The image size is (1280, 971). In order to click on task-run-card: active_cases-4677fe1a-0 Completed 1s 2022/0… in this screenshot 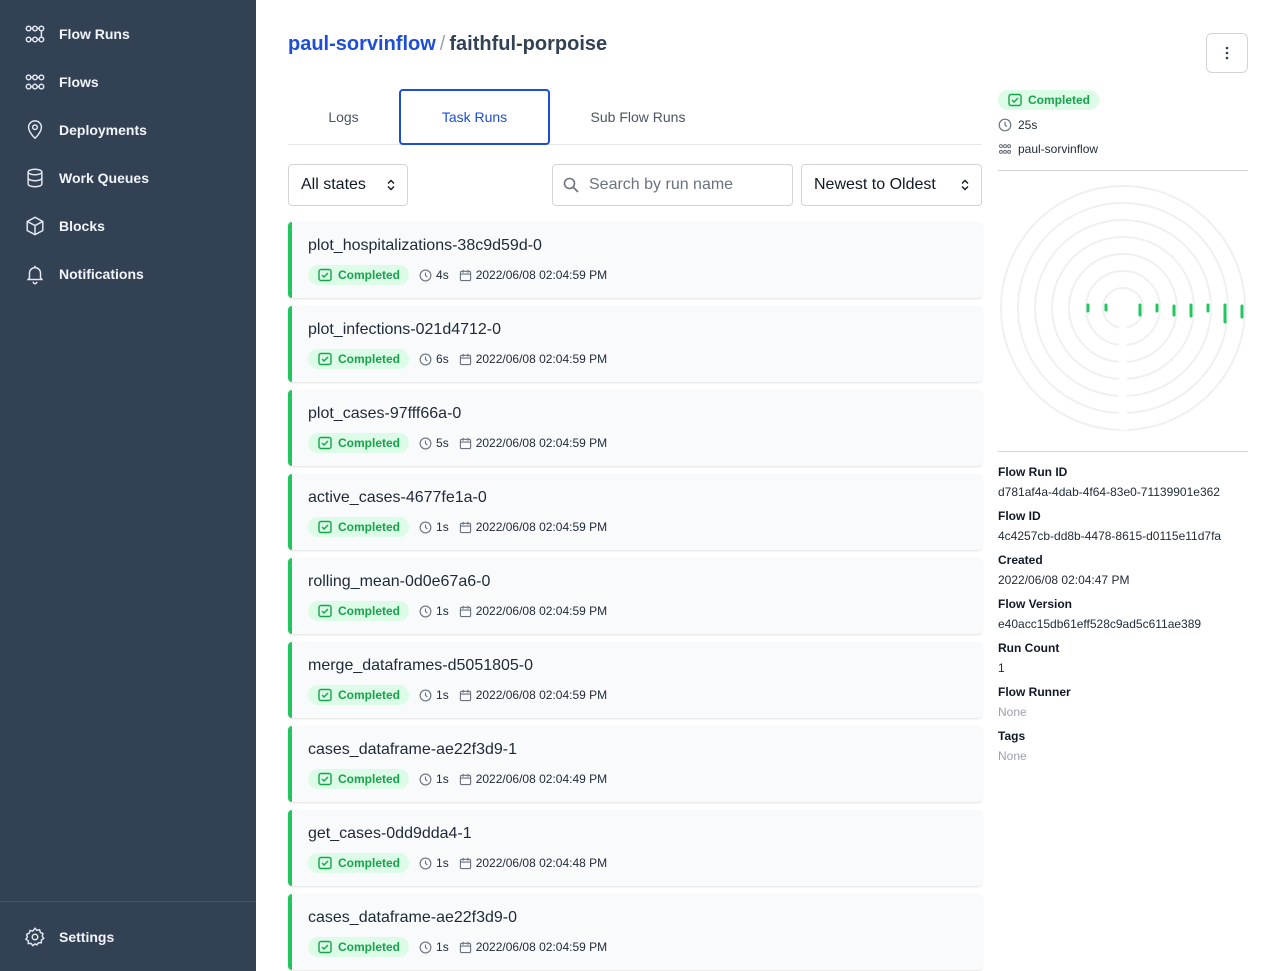, I will do `click(635, 512)`.